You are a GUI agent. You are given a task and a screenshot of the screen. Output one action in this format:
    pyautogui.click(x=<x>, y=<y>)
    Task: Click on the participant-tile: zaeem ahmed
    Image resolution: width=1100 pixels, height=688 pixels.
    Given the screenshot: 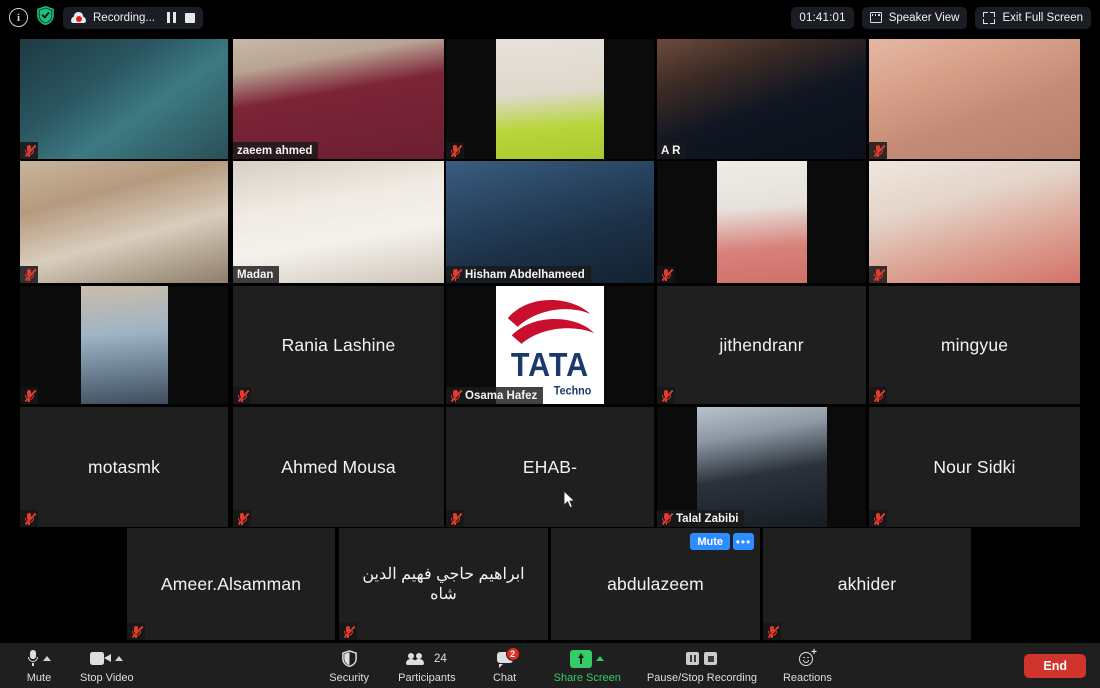 What is the action you would take?
    pyautogui.click(x=338, y=99)
    